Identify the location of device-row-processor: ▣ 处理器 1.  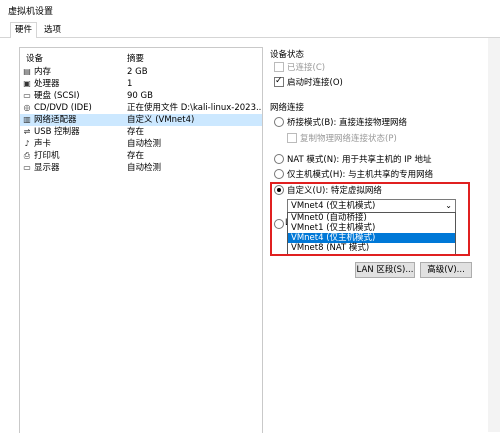
(141, 84).